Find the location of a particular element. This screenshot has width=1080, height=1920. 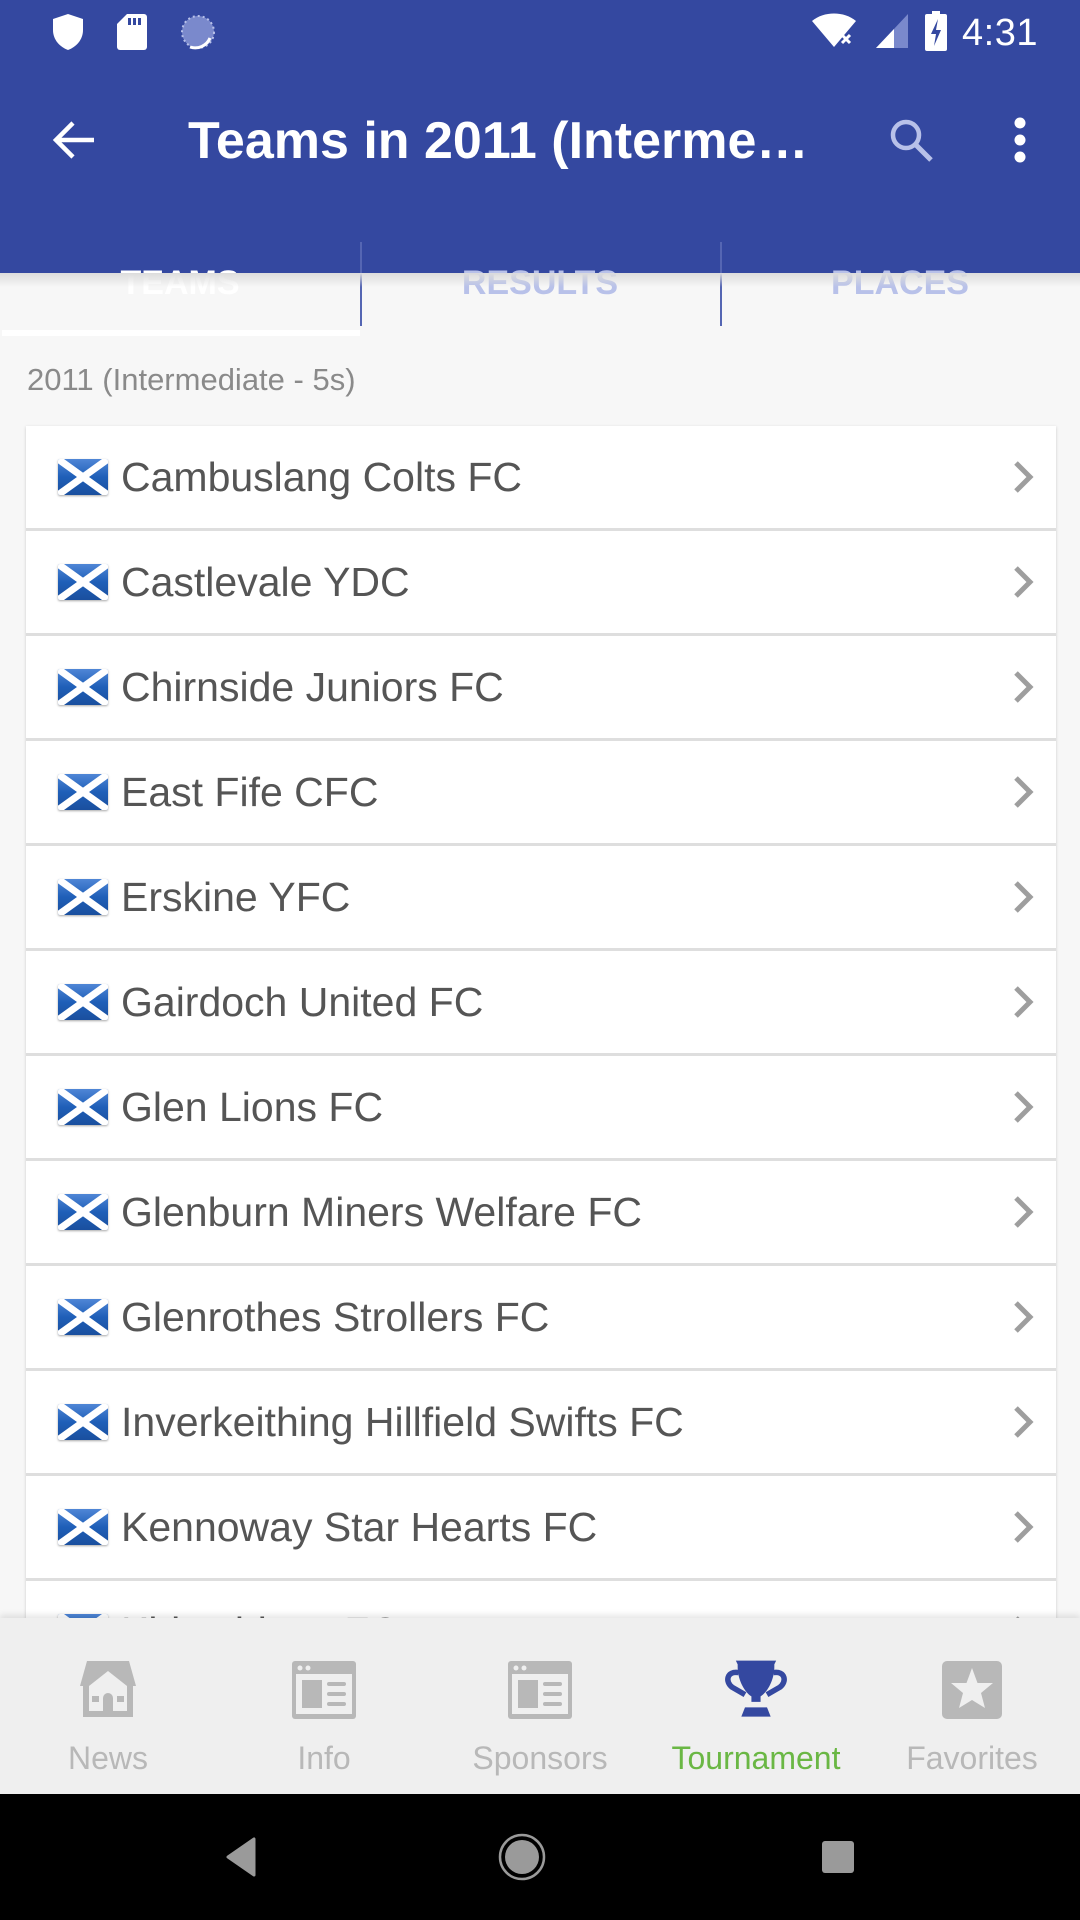

nav-label: Sponsors is located at coordinates (540, 1758).